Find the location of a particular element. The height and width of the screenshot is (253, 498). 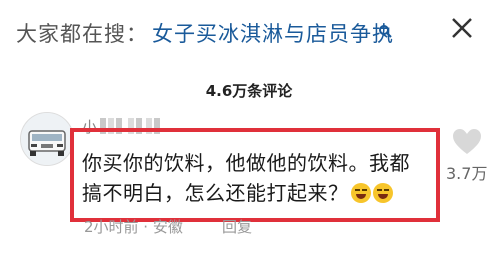

avatar is located at coordinates (47, 139).